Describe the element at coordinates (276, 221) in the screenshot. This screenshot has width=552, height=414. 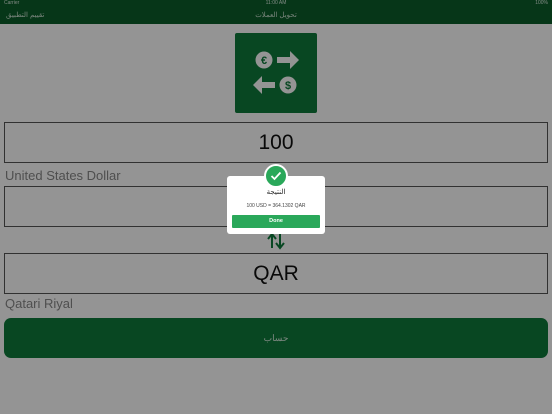
I see `done-button: Done` at that location.